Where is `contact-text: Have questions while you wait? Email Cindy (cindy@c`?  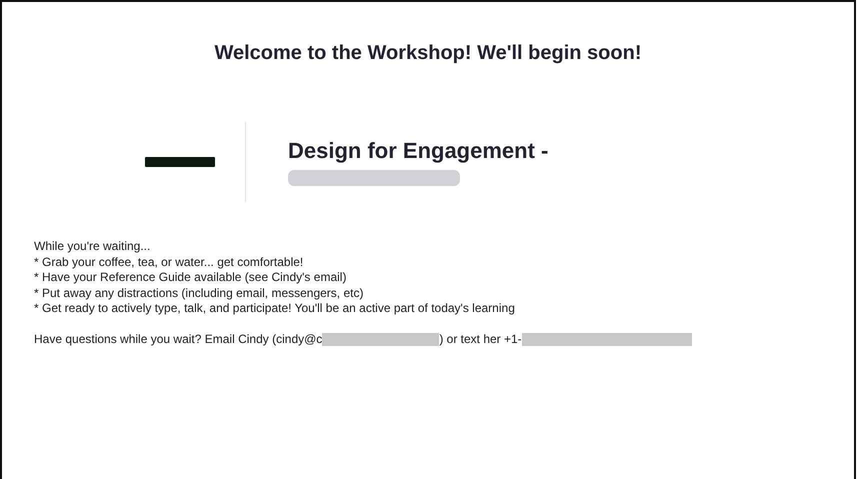
contact-text: Have questions while you wait? Email Cindy (cindy@c is located at coordinates (178, 339).